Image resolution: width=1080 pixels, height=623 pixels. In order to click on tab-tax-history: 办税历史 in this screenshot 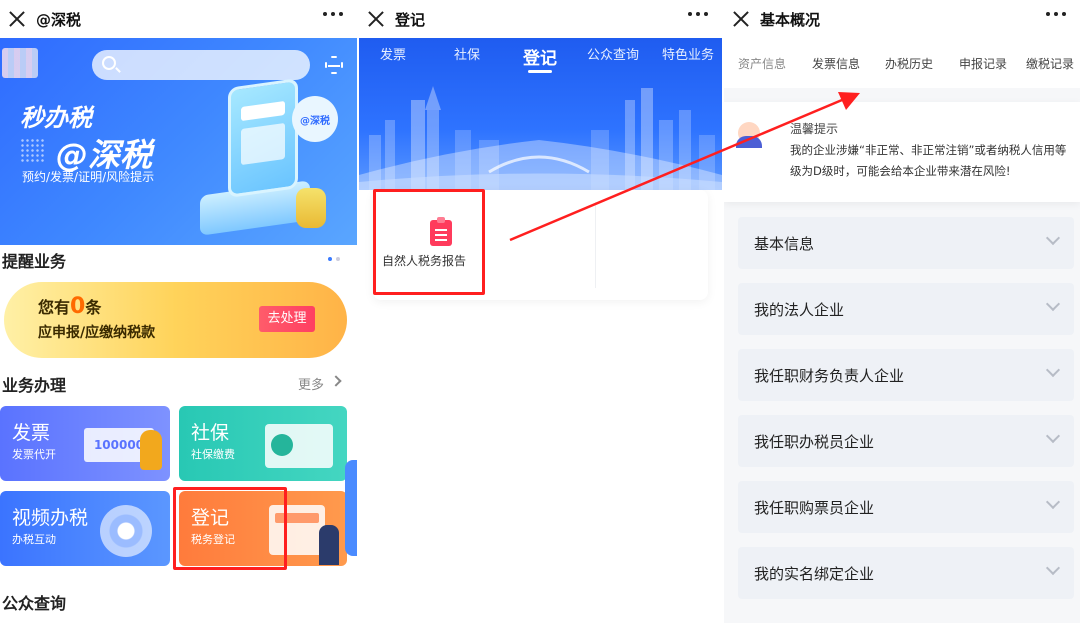, I will do `click(909, 63)`.